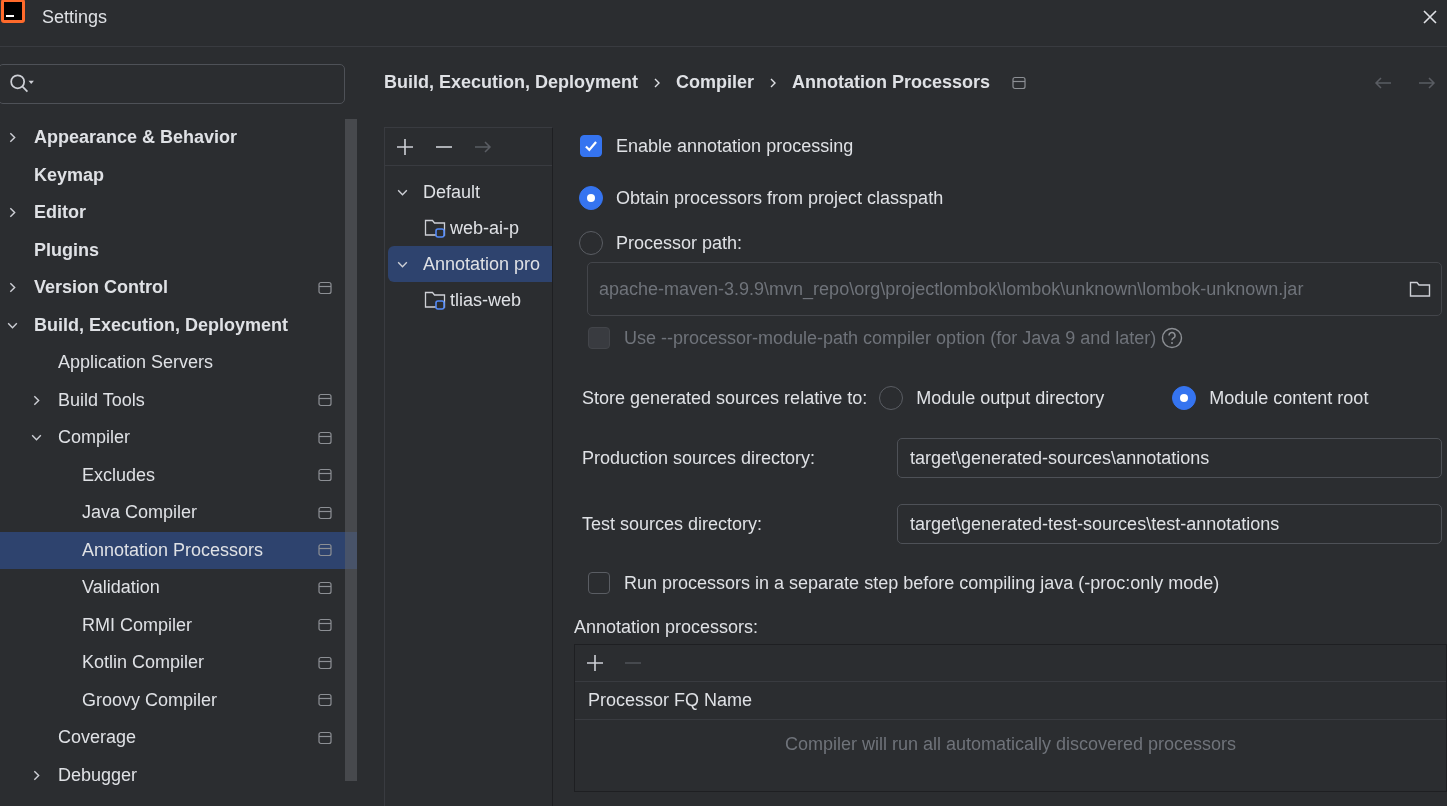 This screenshot has height=806, width=1447. Describe the element at coordinates (75, 17) in the screenshot. I see `window-title: Settings` at that location.